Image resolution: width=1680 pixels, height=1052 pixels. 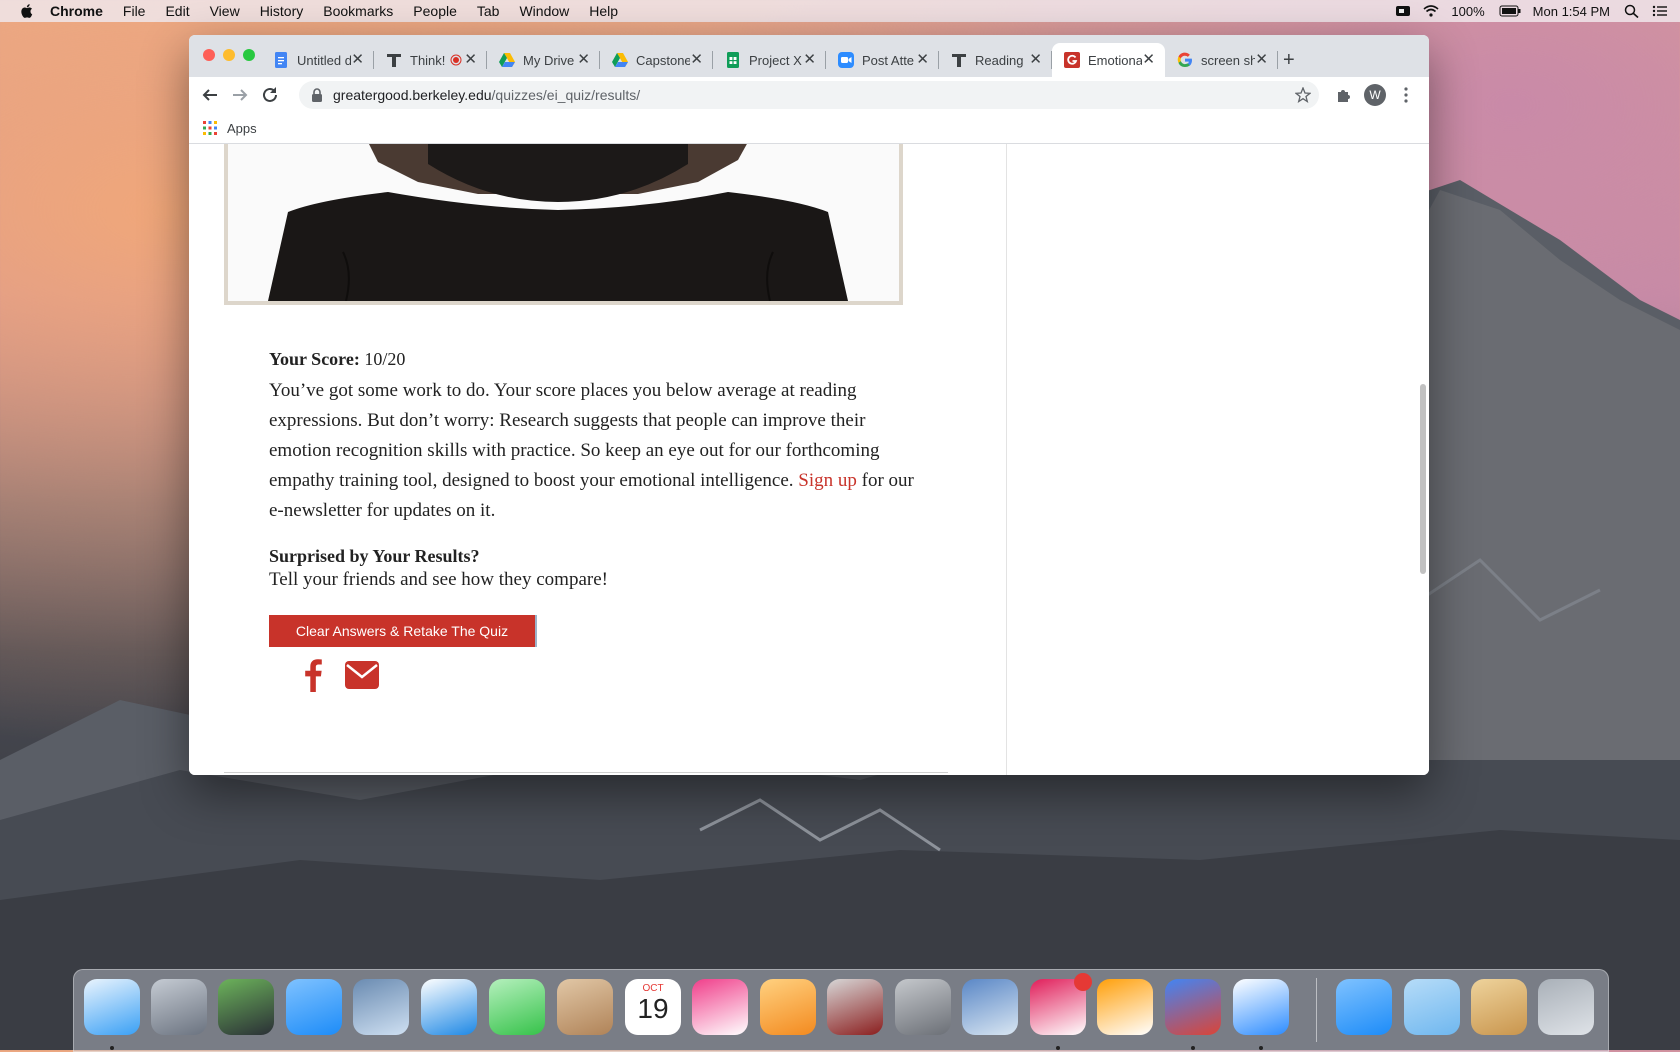 I want to click on launchpad-icon, so click(x=179, y=1007).